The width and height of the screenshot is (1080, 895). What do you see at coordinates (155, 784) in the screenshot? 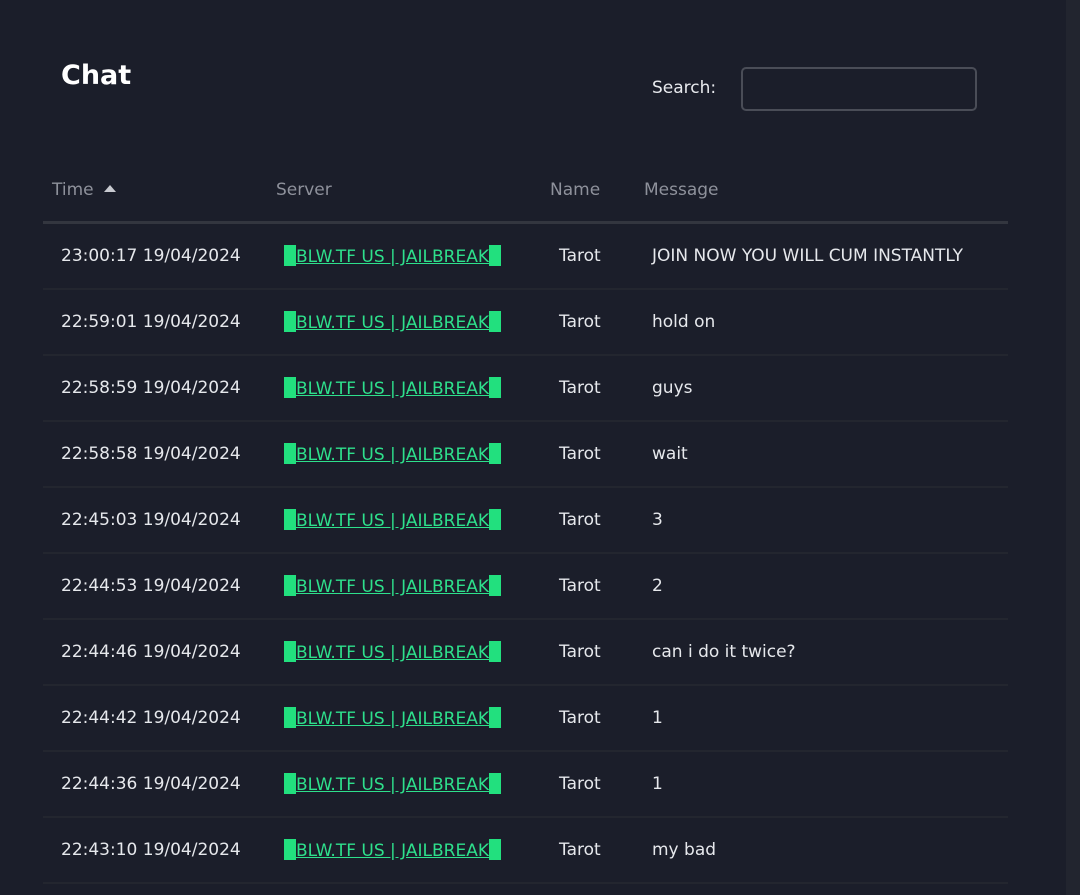
I see `row-time: 22:44:36 19/04/2024` at bounding box center [155, 784].